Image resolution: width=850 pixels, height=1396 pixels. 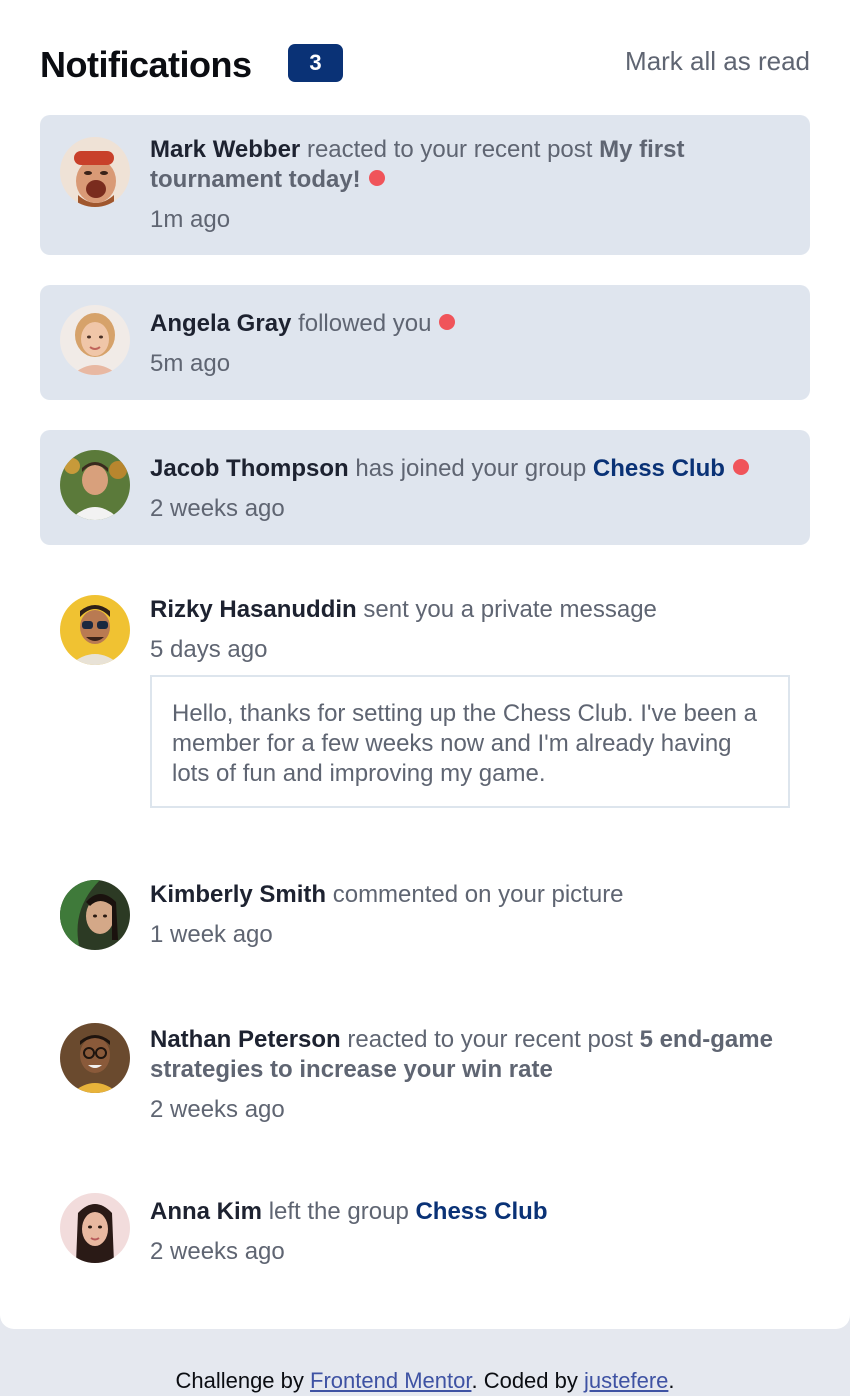 What do you see at coordinates (209, 649) in the screenshot?
I see `timestamp: 5 days ago` at bounding box center [209, 649].